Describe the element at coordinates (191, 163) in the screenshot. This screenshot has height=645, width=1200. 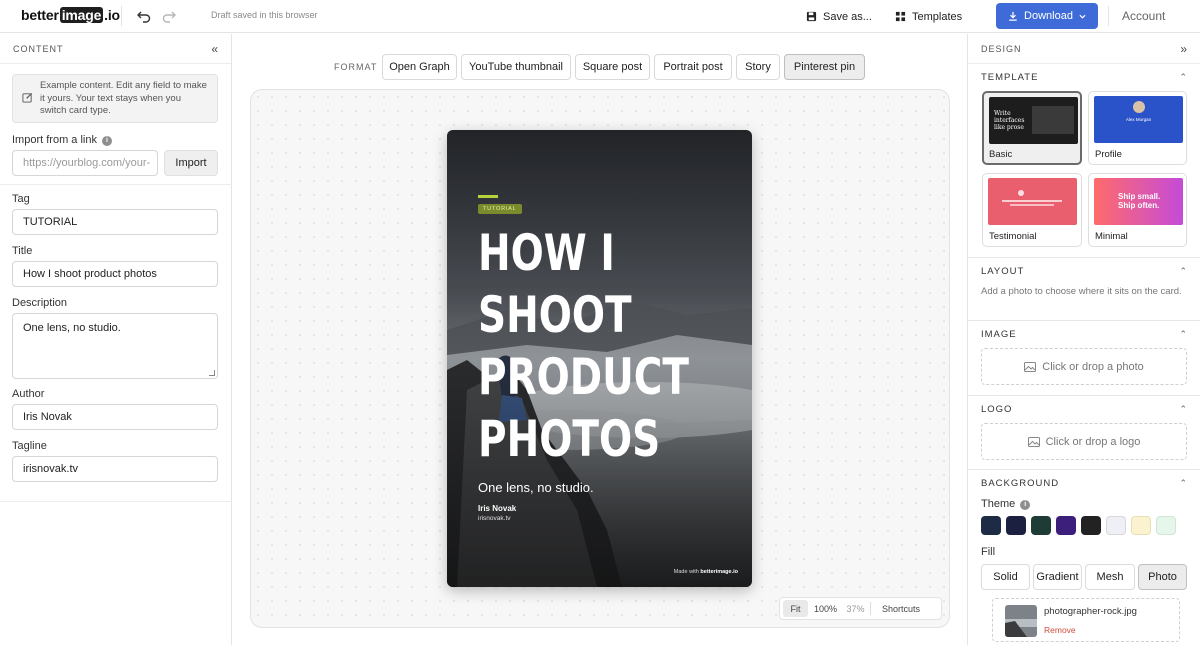
I see `import-button: Import` at that location.